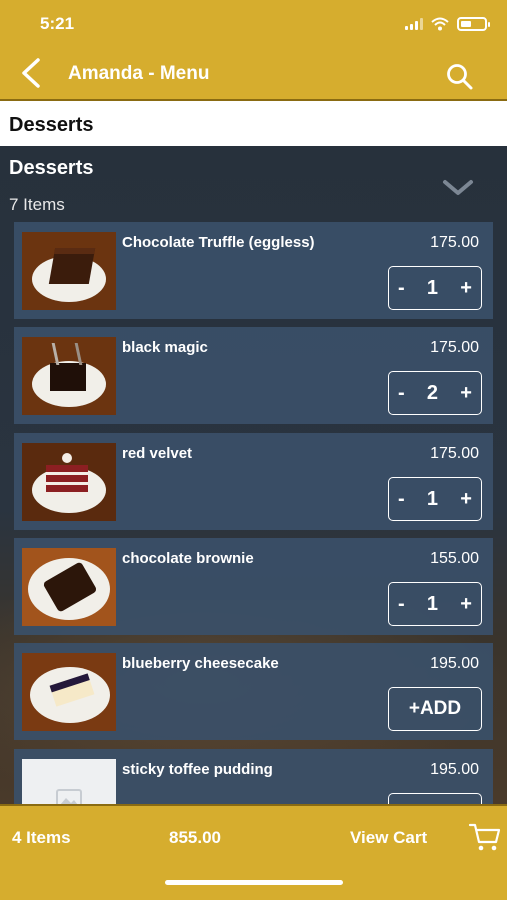 This screenshot has width=507, height=900. Describe the element at coordinates (197, 769) in the screenshot. I see `item-name: sticky toffee pudding` at that location.